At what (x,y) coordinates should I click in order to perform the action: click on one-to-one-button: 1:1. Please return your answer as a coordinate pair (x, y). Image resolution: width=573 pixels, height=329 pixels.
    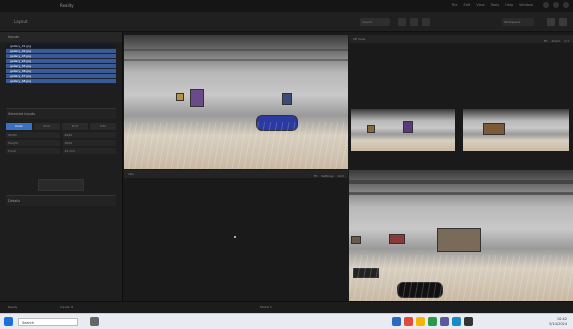
    Looking at the image, I should click on (566, 41).